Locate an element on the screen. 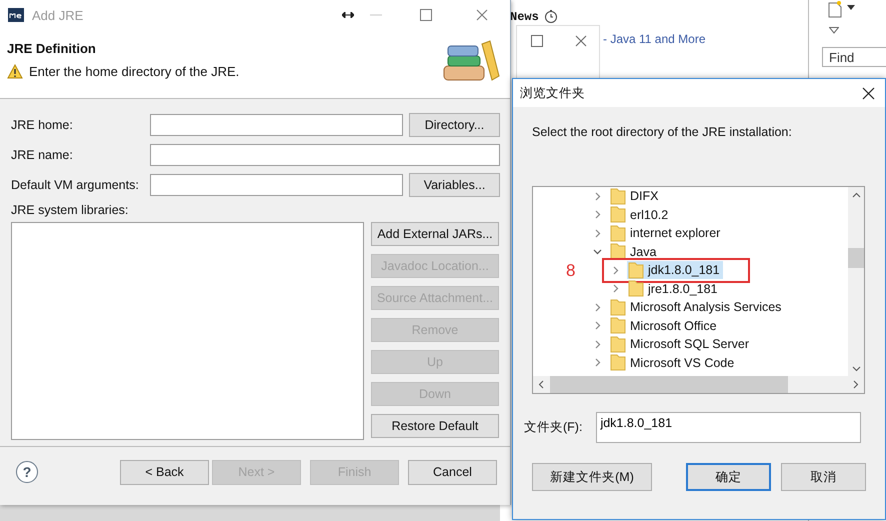 Image resolution: width=886 pixels, height=521 pixels. library-button: Restore Default is located at coordinates (435, 426).